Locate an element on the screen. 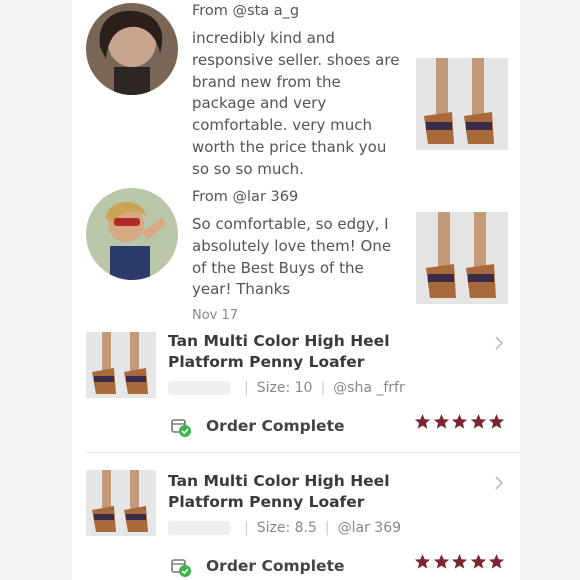 The height and width of the screenshot is (580, 580). order-size: Size: 8.5 is located at coordinates (286, 528).